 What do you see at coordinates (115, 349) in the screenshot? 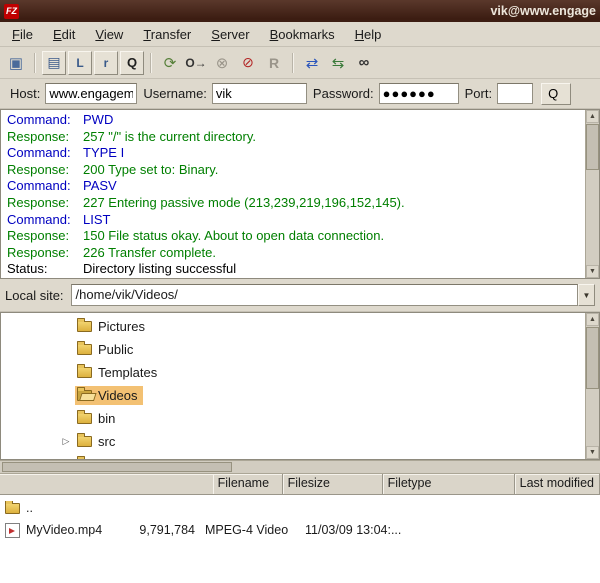
I see `tree-item-label: Public` at bounding box center [115, 349].